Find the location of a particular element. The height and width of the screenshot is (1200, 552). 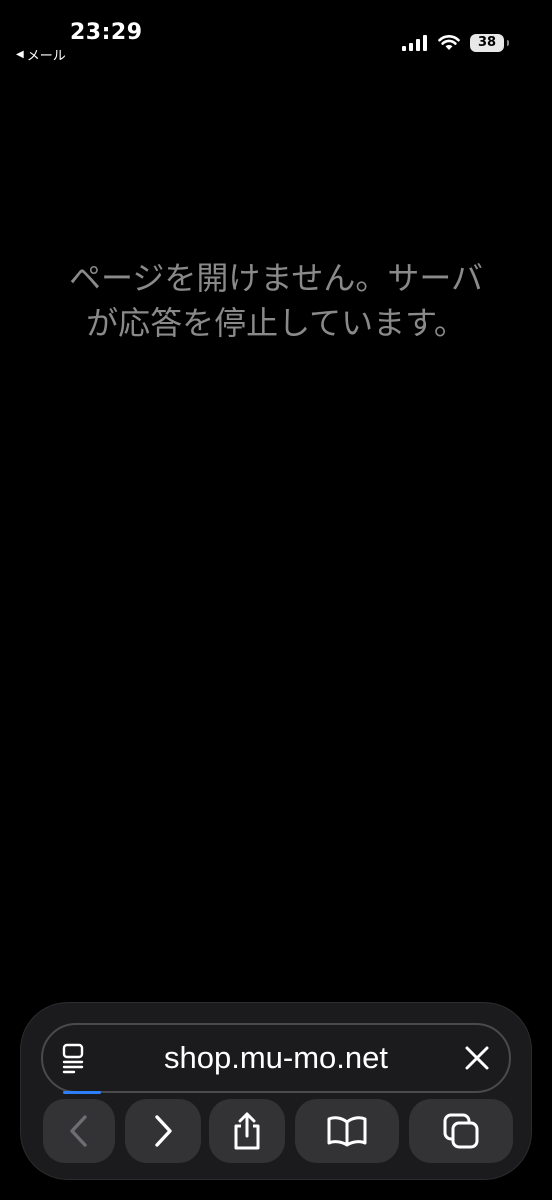

battery-level: 38 is located at coordinates (487, 42).